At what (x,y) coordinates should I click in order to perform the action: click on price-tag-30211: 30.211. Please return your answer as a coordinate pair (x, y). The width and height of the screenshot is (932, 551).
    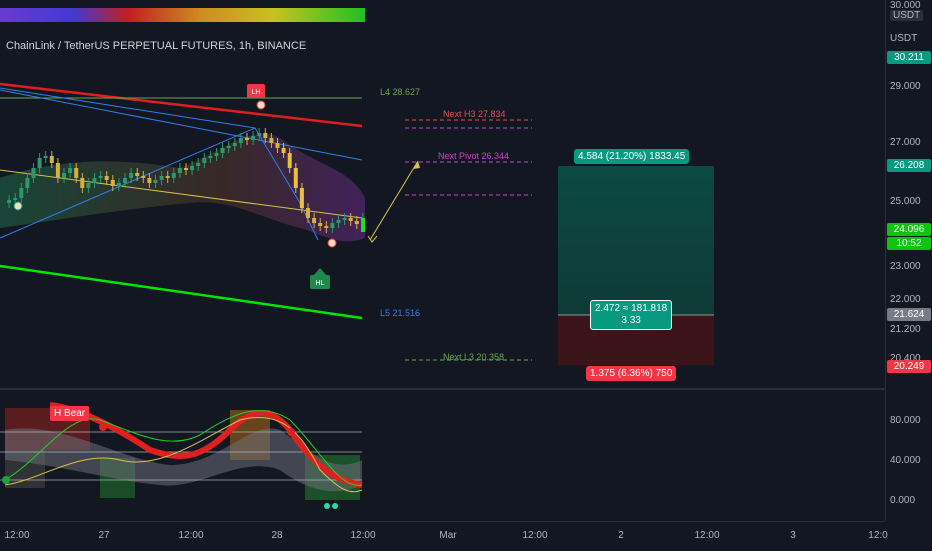
    Looking at the image, I should click on (909, 57).